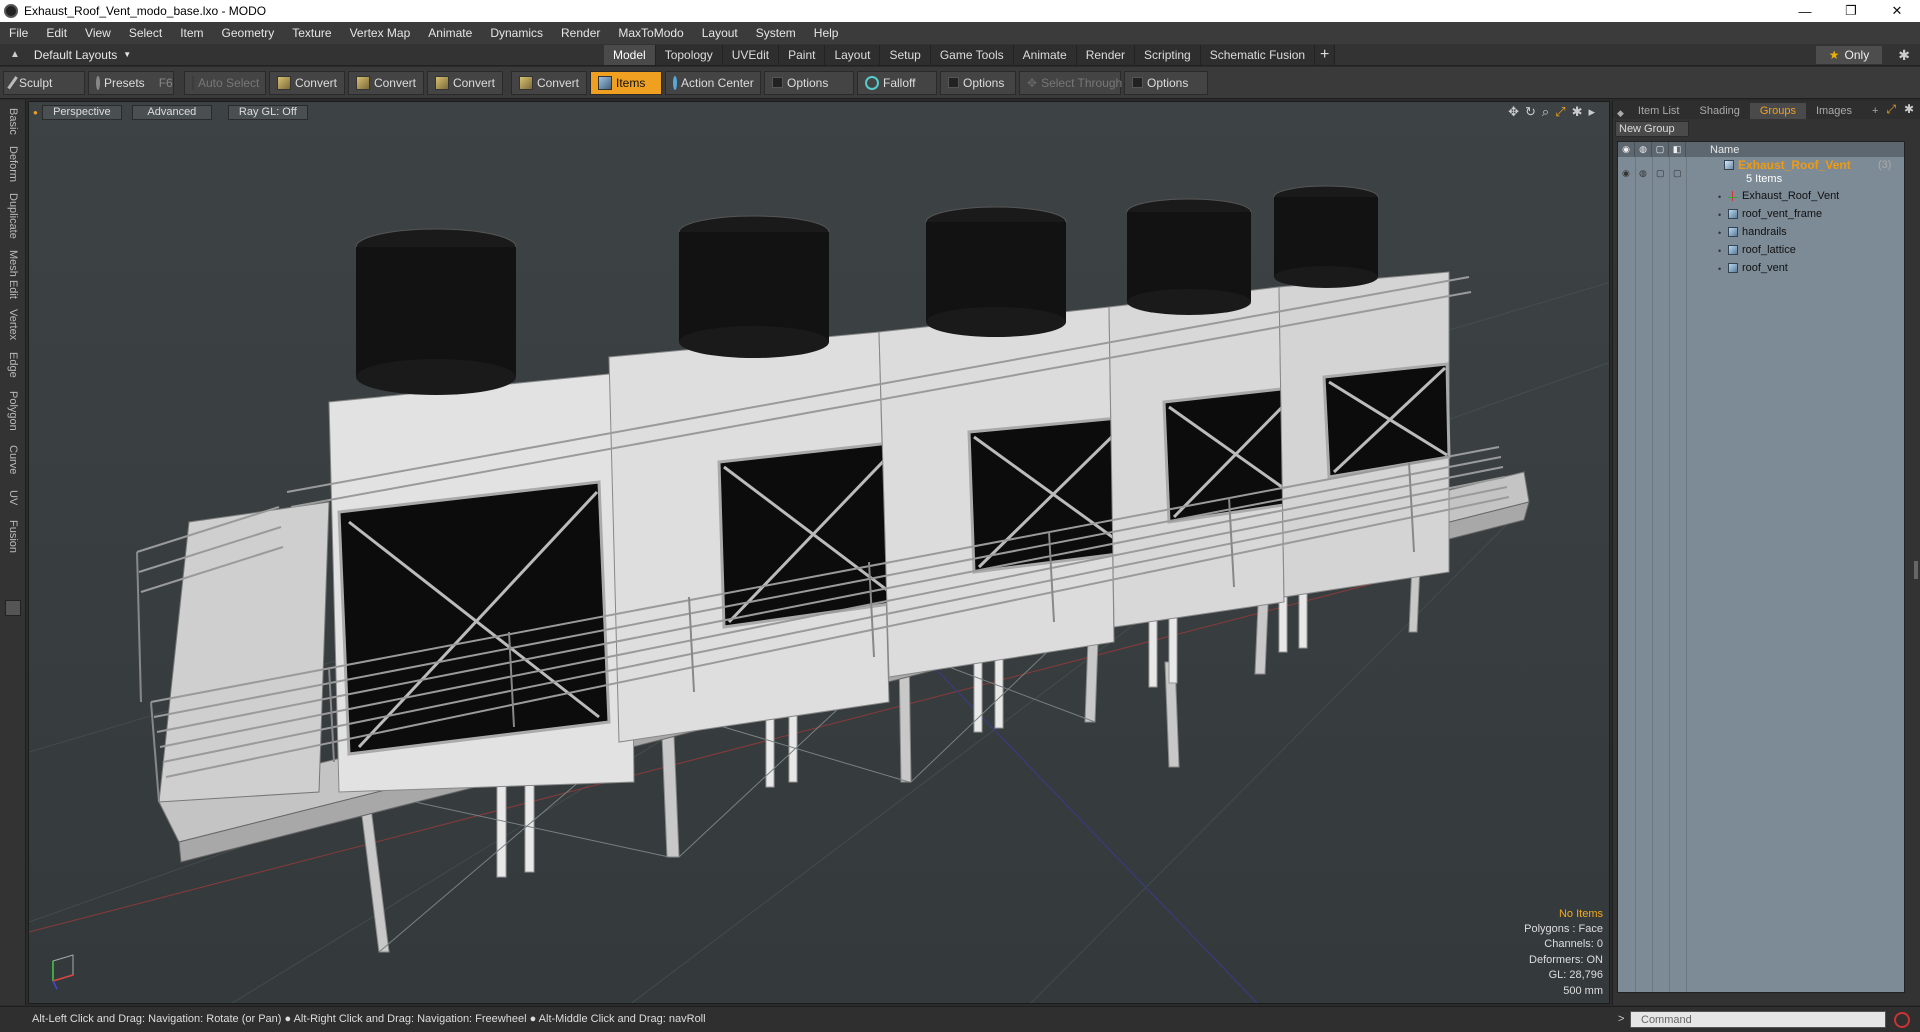  Describe the element at coordinates (1325, 55) in the screenshot. I see `add-tab-button: +` at that location.